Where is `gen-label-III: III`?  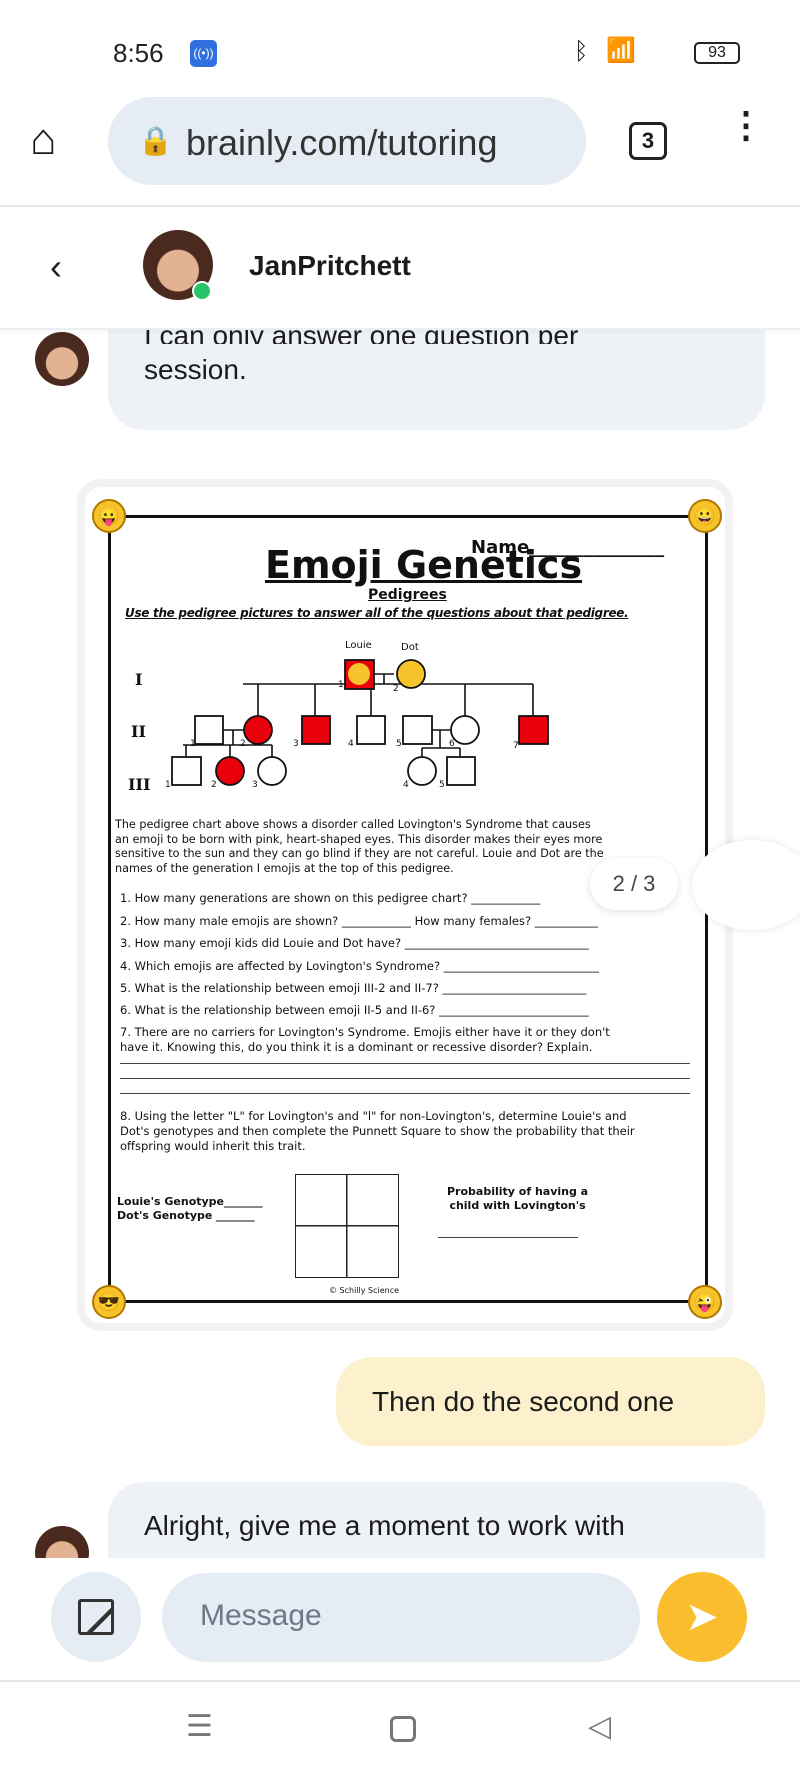 gen-label-III: III is located at coordinates (139, 784).